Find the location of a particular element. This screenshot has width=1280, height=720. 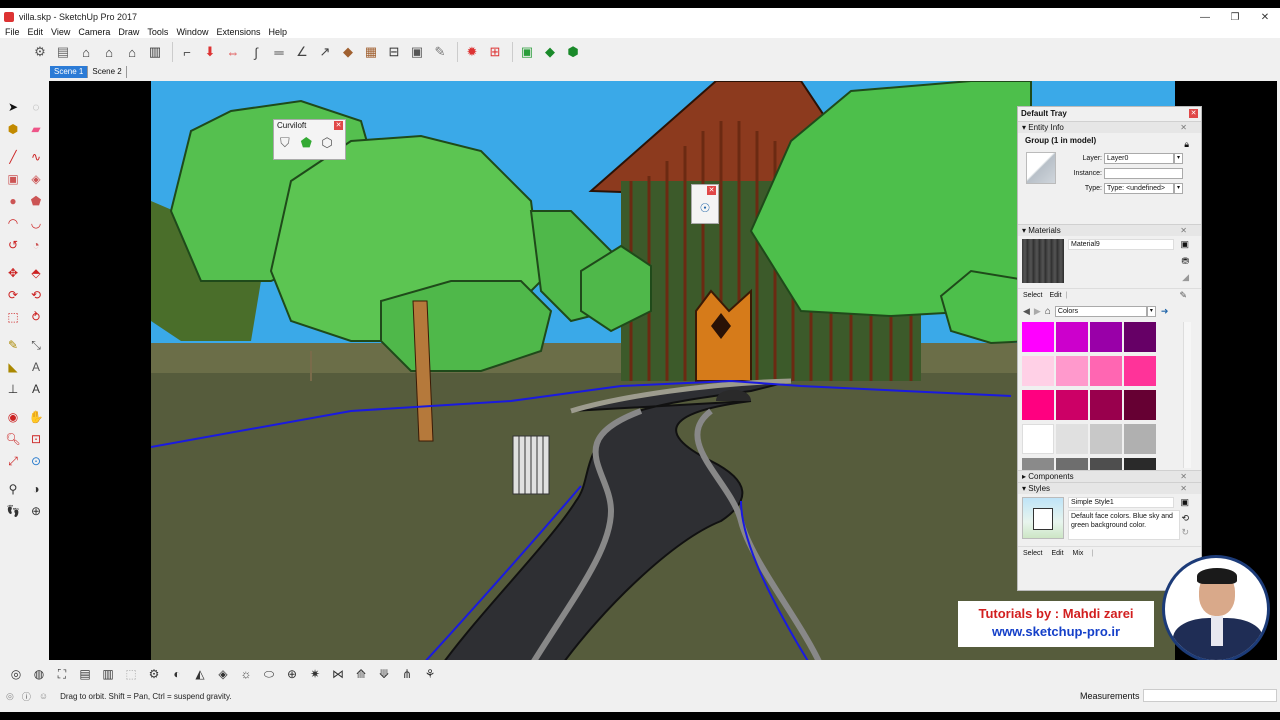

menu-view: View is located at coordinates (60, 32).